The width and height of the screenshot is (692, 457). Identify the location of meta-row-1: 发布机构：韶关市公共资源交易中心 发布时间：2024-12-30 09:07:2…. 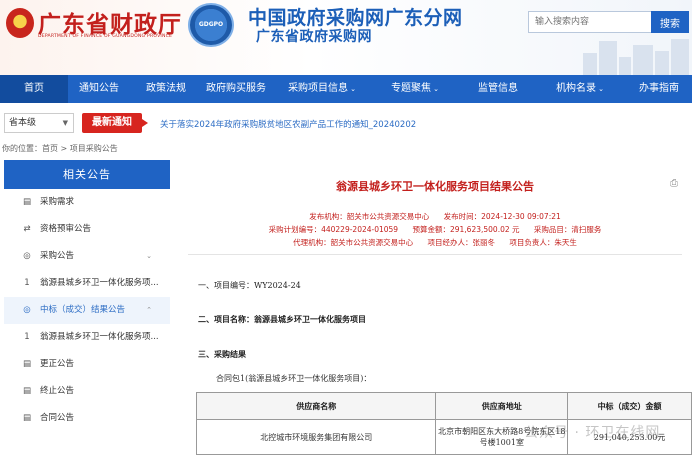
(435, 216).